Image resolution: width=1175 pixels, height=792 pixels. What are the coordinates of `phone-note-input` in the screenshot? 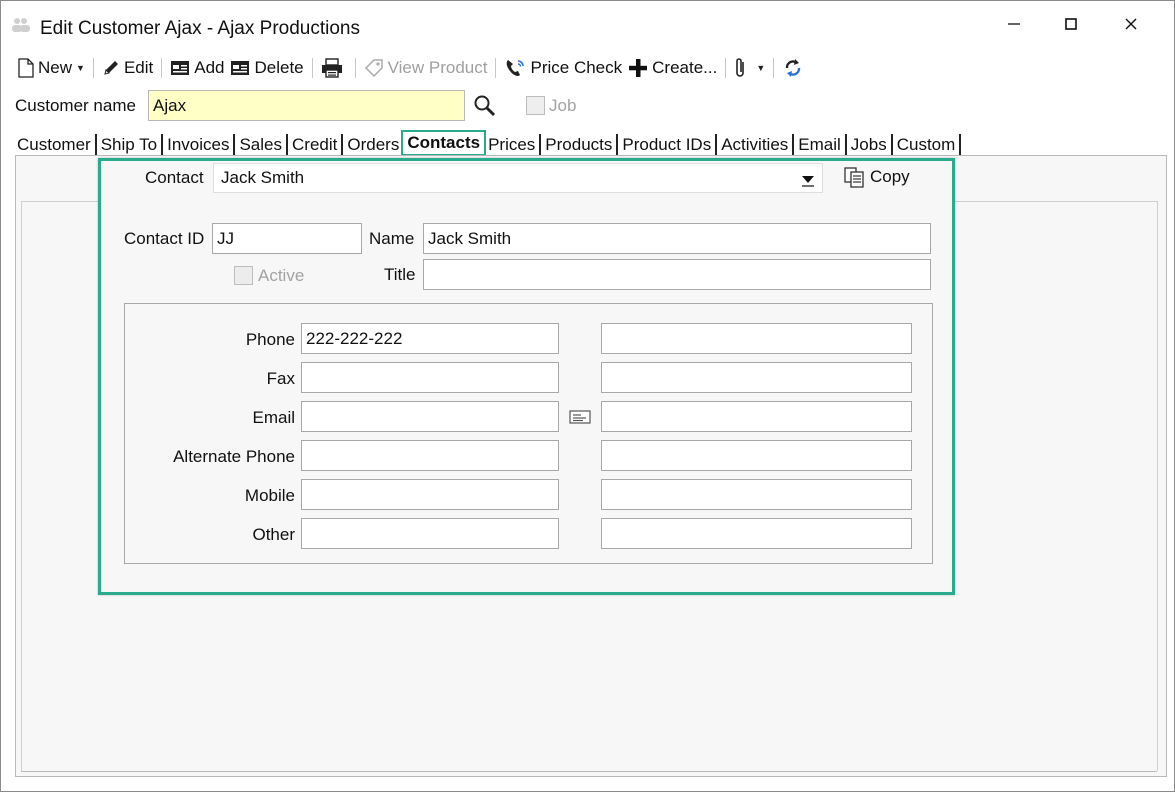 It's located at (756, 338).